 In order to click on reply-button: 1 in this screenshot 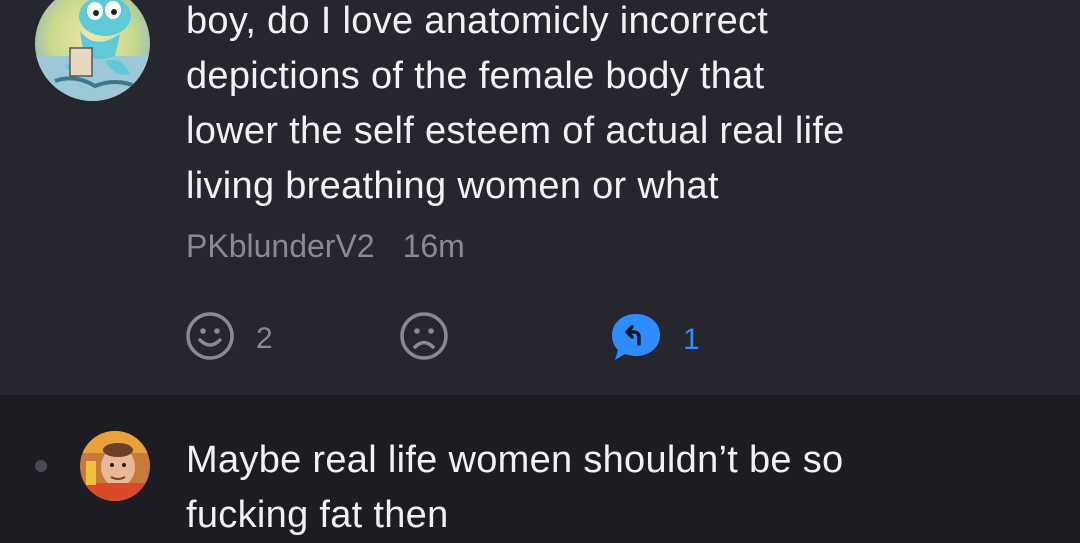, I will do `click(654, 339)`.